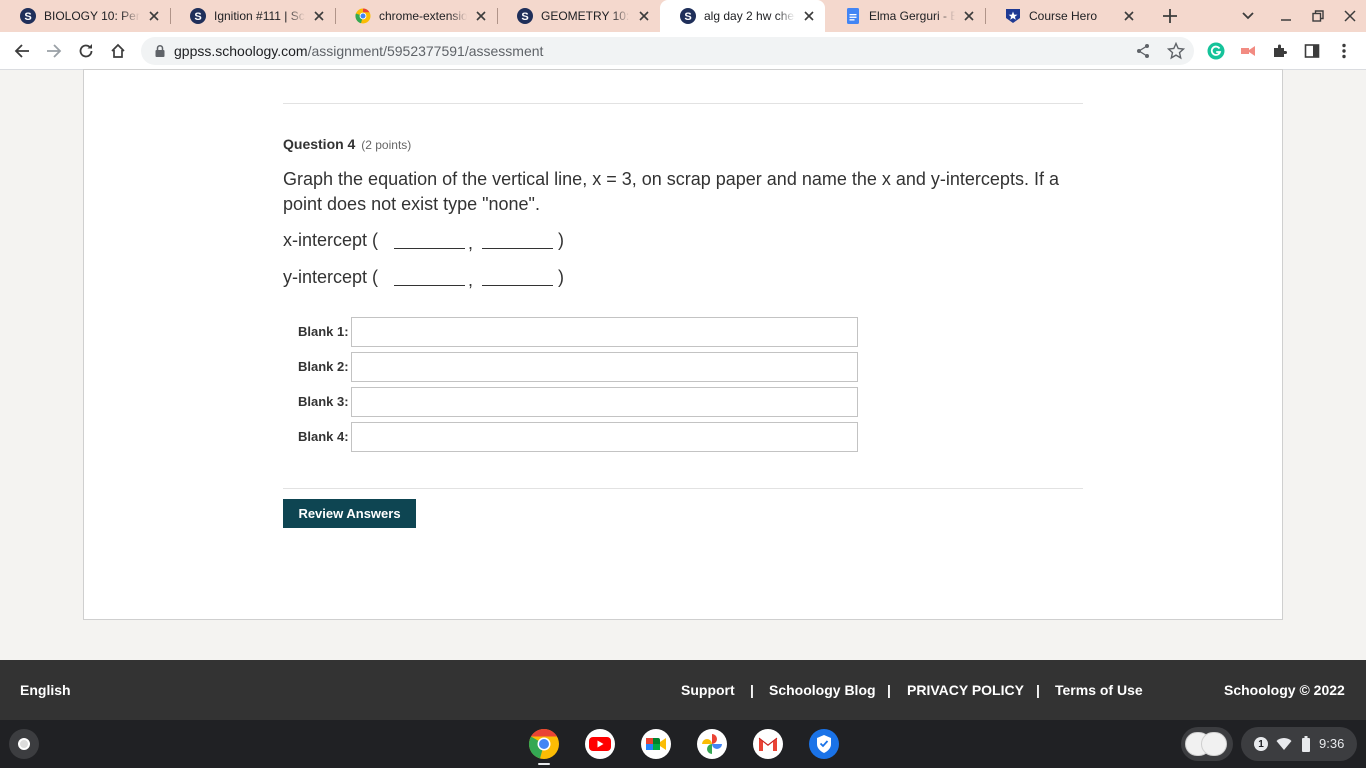  Describe the element at coordinates (1099, 690) in the screenshot. I see `footer-link-terms: Terms of Use` at that location.